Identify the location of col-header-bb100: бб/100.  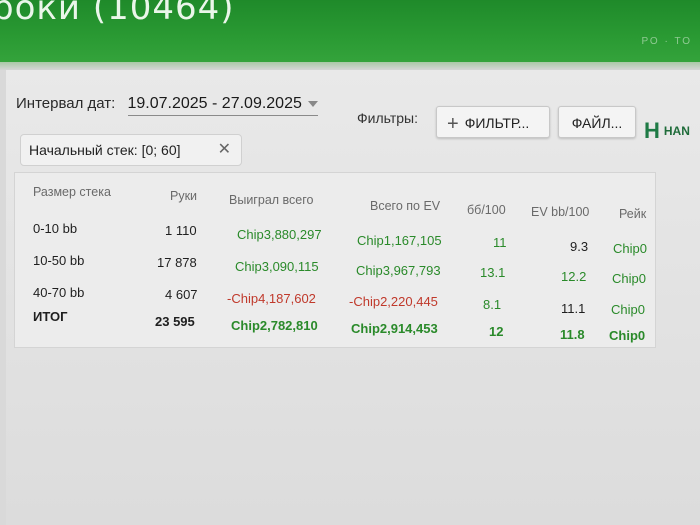
(486, 210).